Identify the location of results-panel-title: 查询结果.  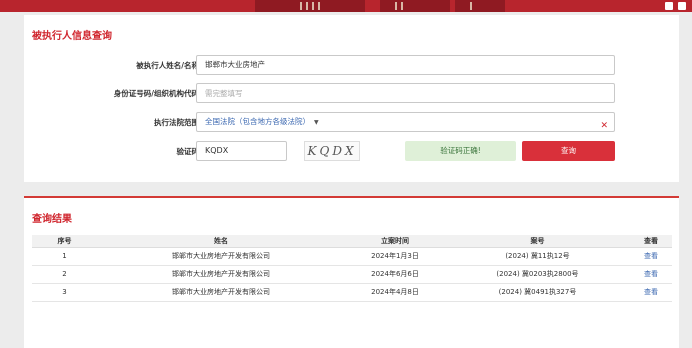
(52, 219).